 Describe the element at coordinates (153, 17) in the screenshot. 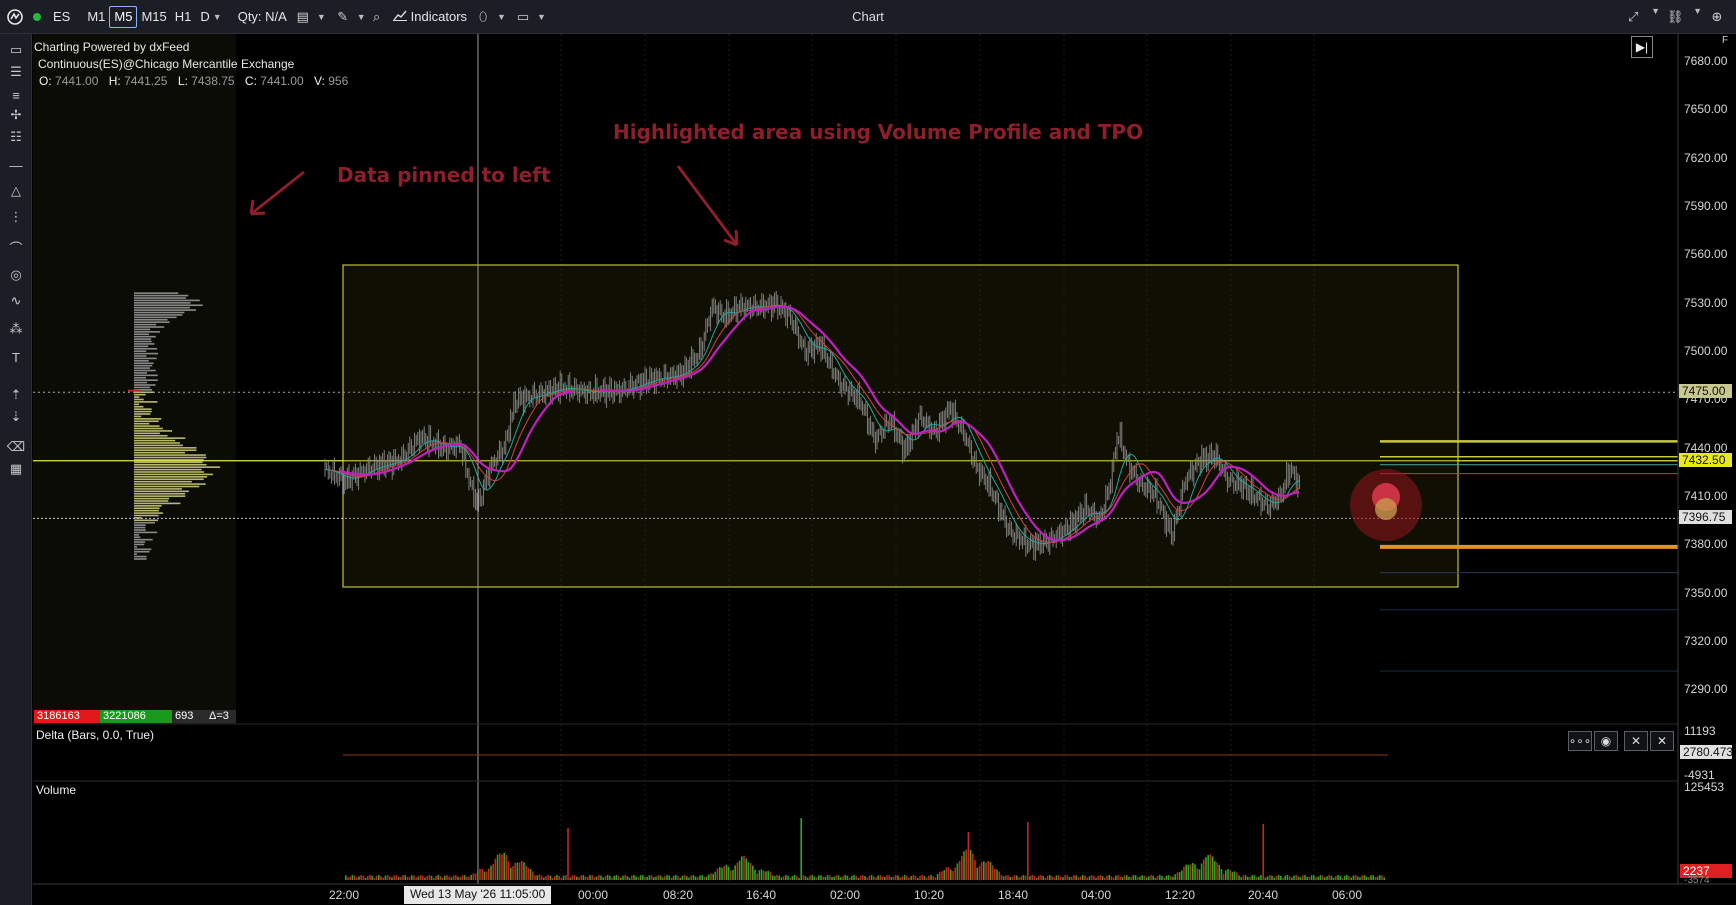

I see `timeframe-m15: M15` at that location.